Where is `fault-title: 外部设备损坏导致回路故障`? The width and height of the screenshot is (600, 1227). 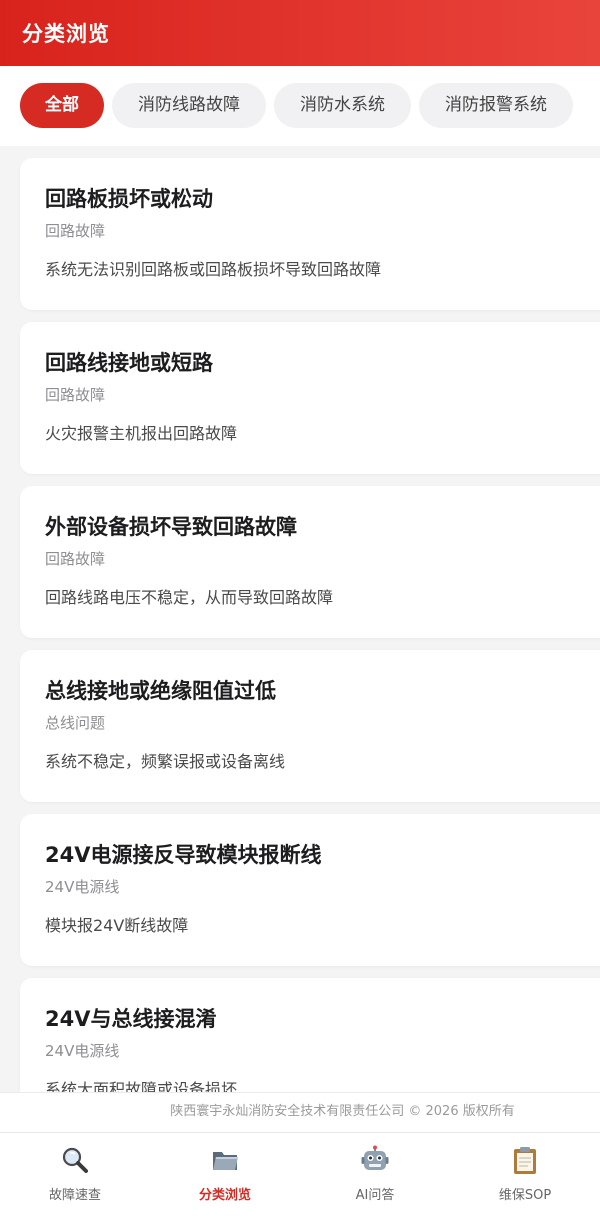
fault-title: 外部设备损坏导致回路故障 is located at coordinates (171, 527).